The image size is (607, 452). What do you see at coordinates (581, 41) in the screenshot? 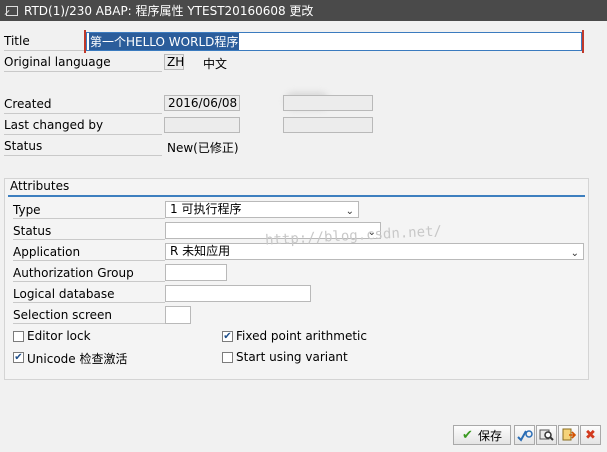
I see `focus-corner-right` at bounding box center [581, 41].